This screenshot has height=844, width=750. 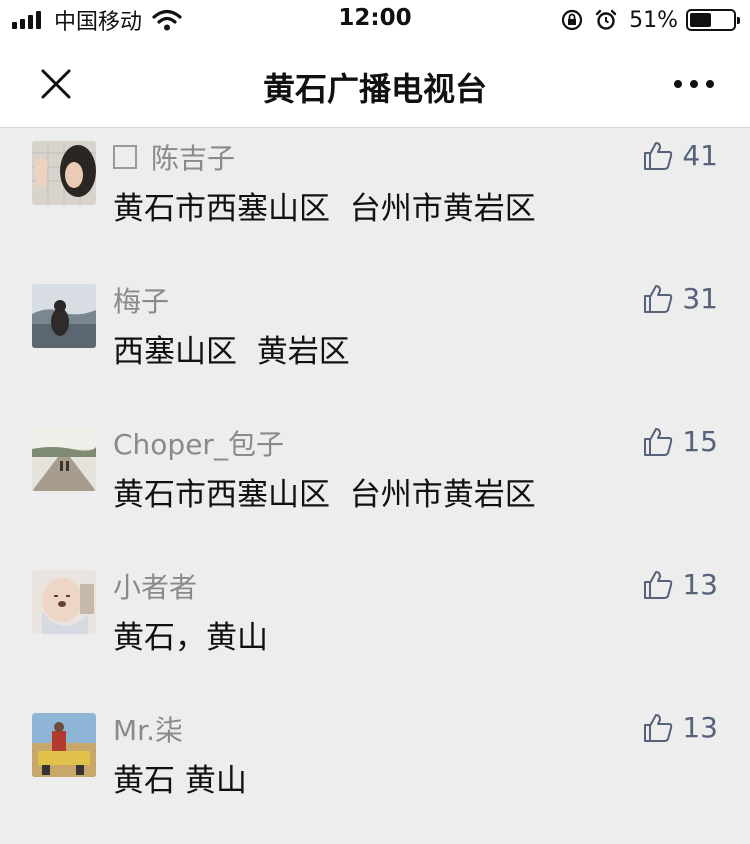 I want to click on comment-text: 黄石，黄山, so click(x=190, y=638).